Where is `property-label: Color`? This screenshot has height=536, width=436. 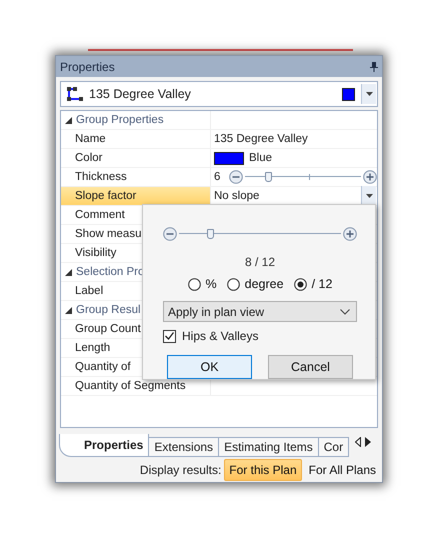 property-label: Color is located at coordinates (136, 158).